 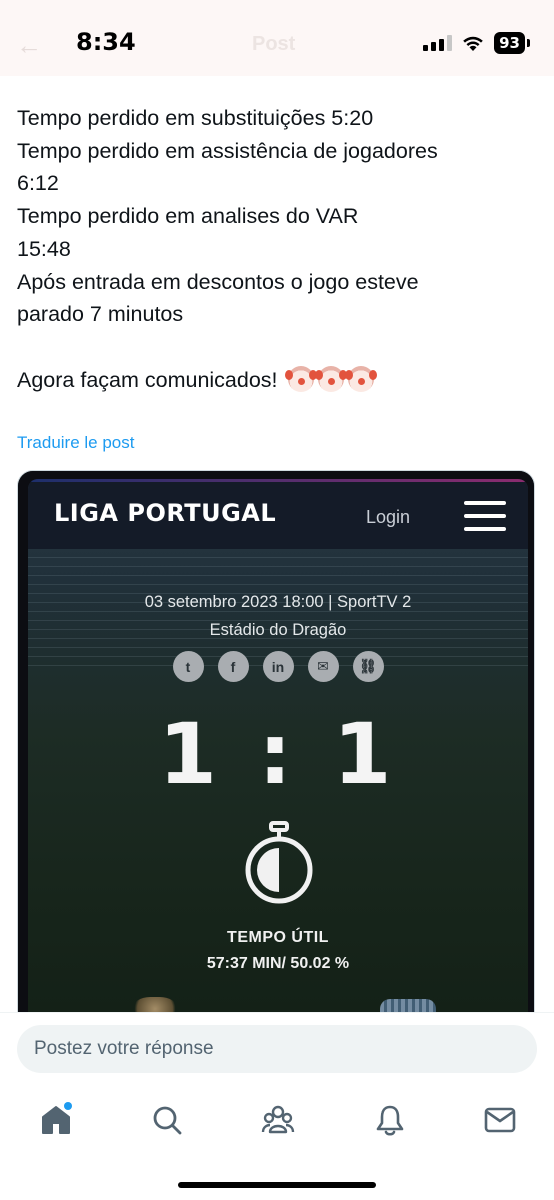 What do you see at coordinates (218, 281) in the screenshot?
I see `tweet-line: Após entrada em descontos o jogo esteve` at bounding box center [218, 281].